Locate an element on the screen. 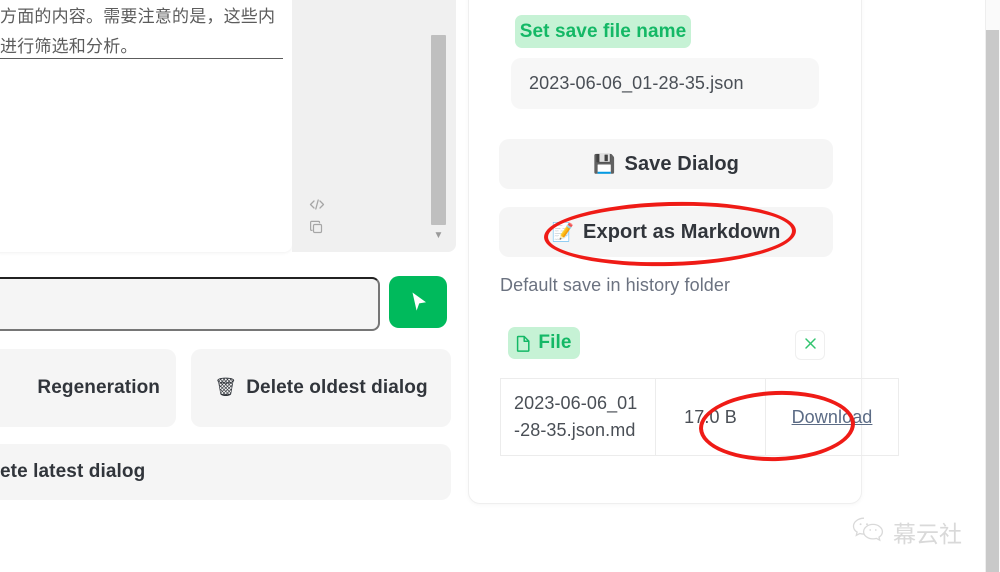 The width and height of the screenshot is (1000, 572). copy-icon is located at coordinates (317, 230).